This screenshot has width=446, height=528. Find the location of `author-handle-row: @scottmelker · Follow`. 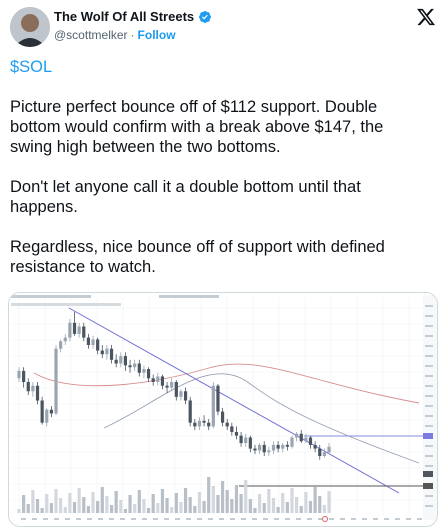

author-handle-row: @scottmelker · Follow is located at coordinates (115, 35).